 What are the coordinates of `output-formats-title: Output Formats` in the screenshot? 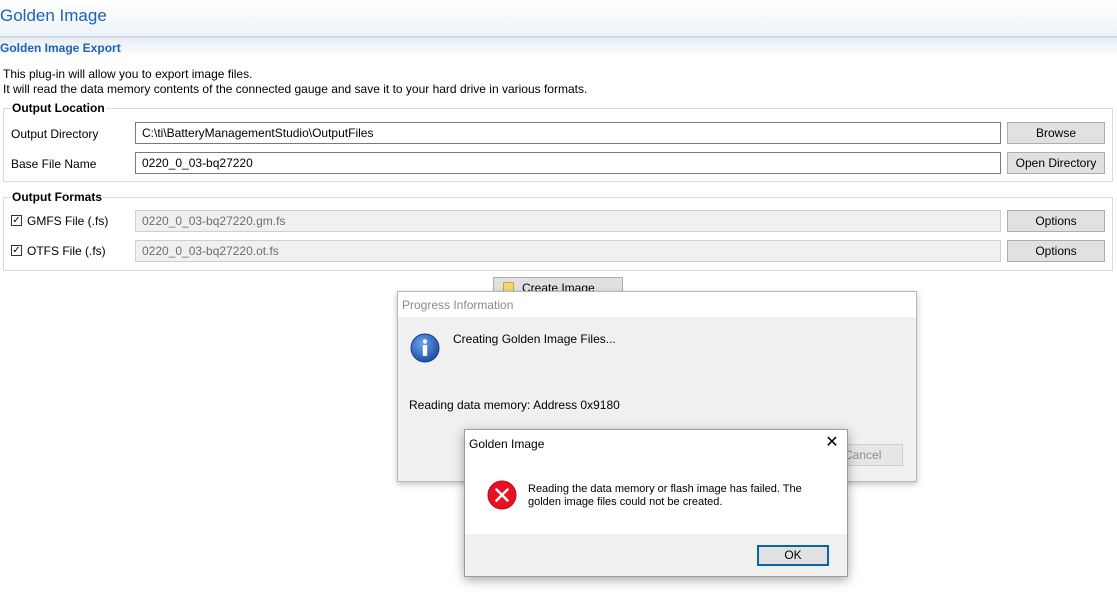 It's located at (57, 197).